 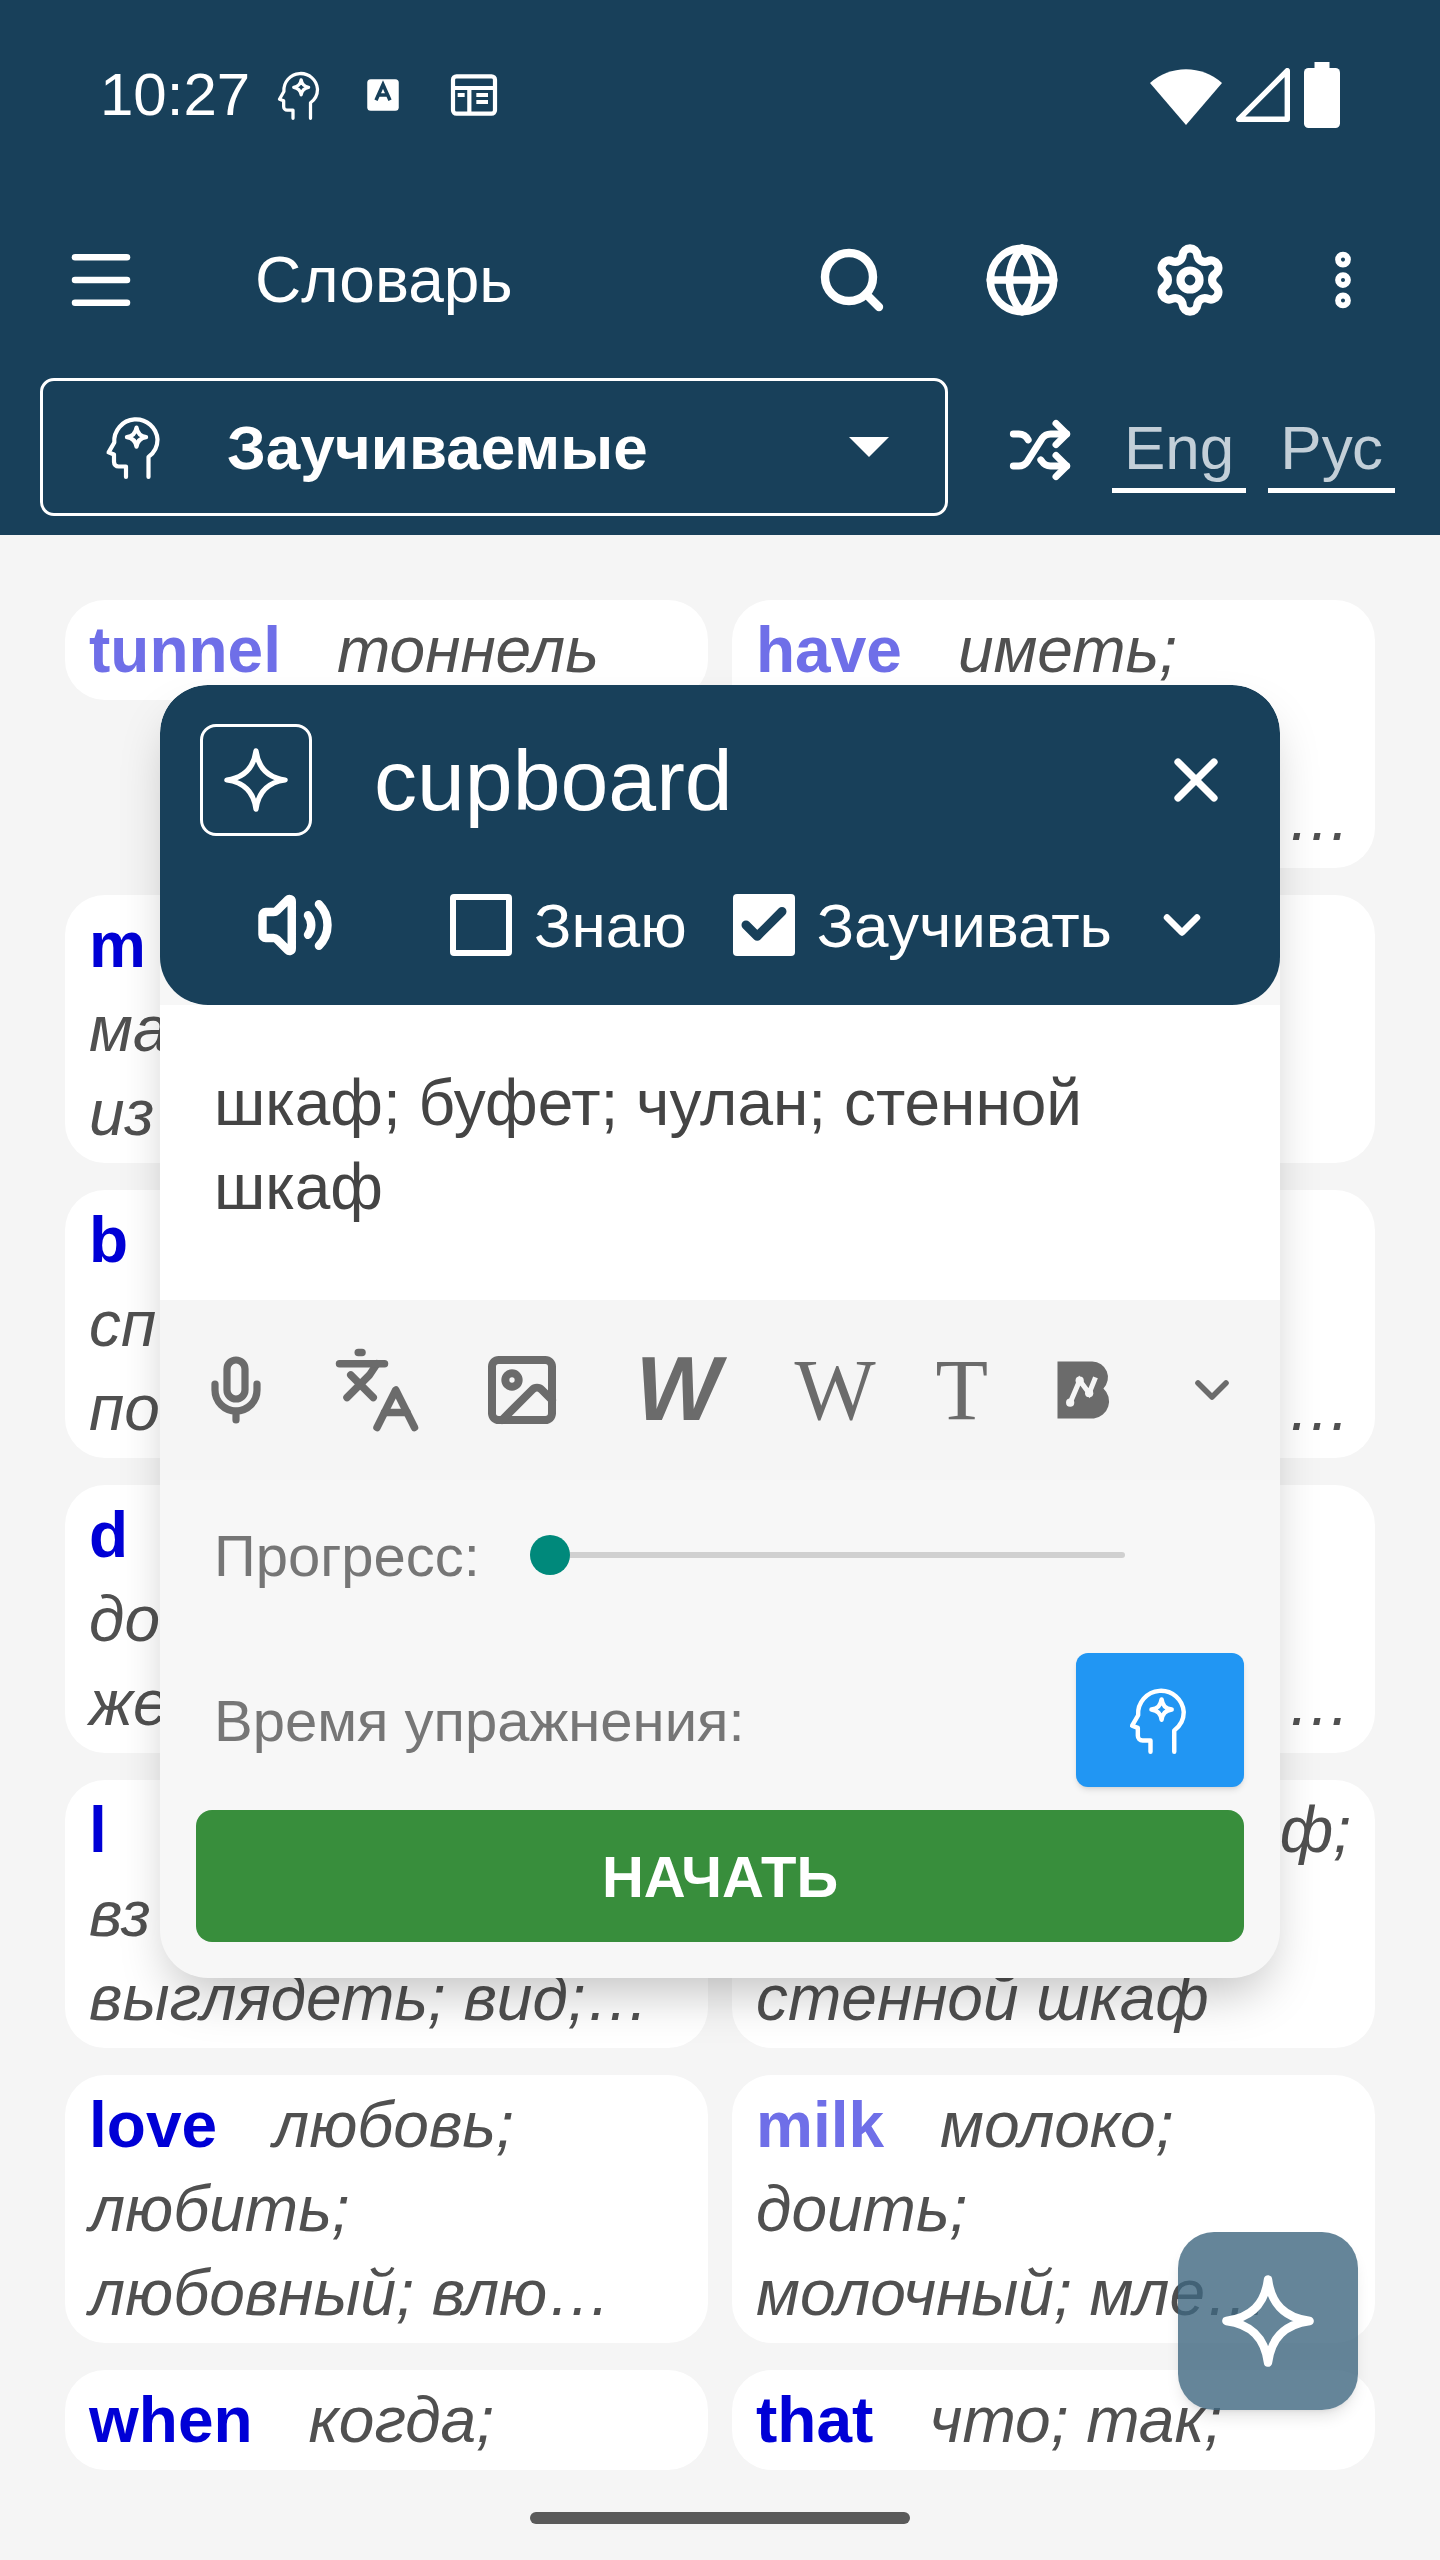 I want to click on signal-icon, so click(x=1263, y=95).